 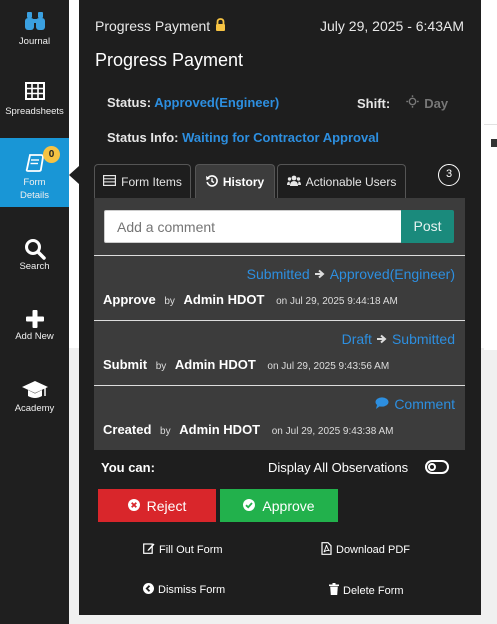 What do you see at coordinates (129, 102) in the screenshot?
I see `status-label: Status:` at bounding box center [129, 102].